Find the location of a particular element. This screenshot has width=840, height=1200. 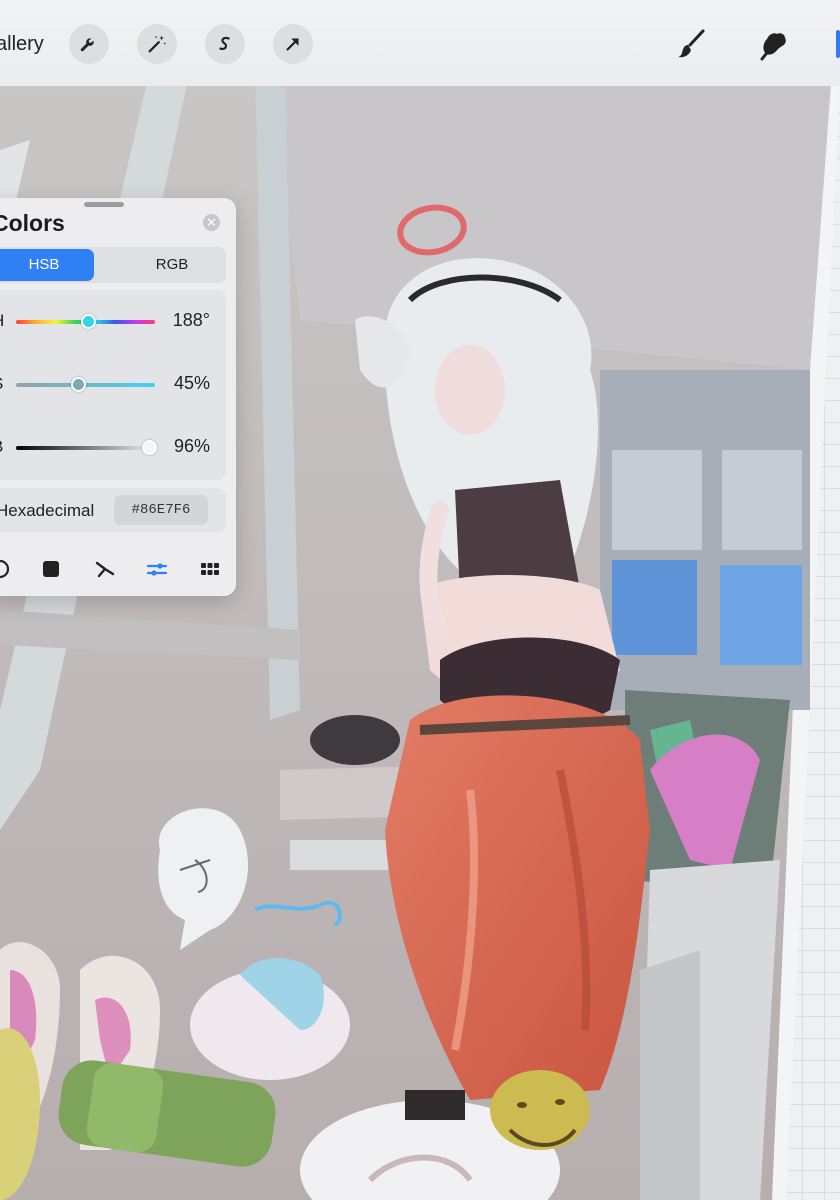

classic-icon is located at coordinates (51, 569).